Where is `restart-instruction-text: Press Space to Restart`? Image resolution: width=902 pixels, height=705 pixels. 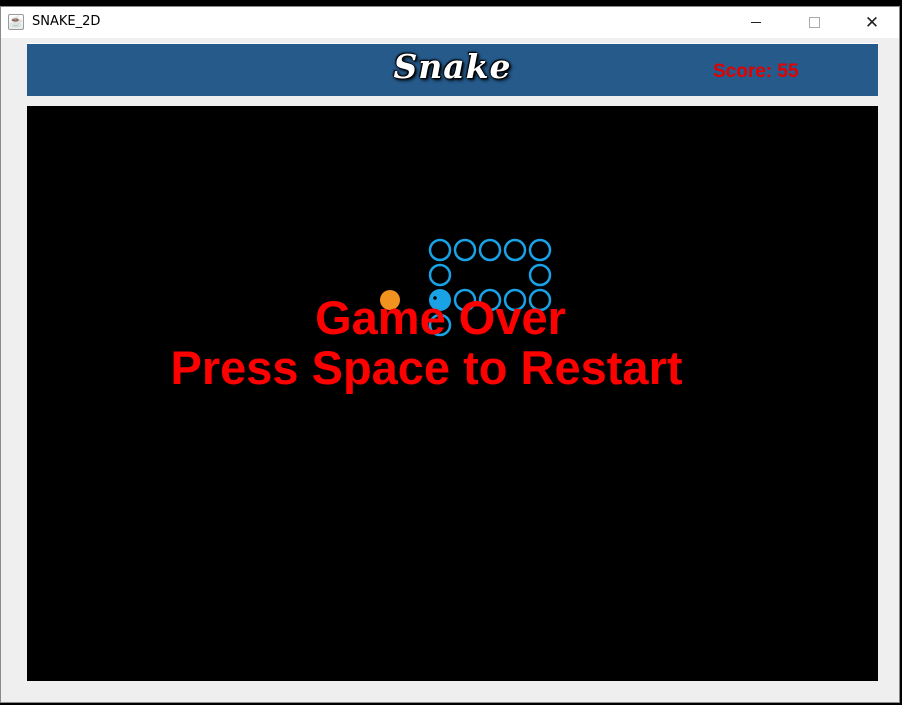
restart-instruction-text: Press Space to Restart is located at coordinates (426, 367).